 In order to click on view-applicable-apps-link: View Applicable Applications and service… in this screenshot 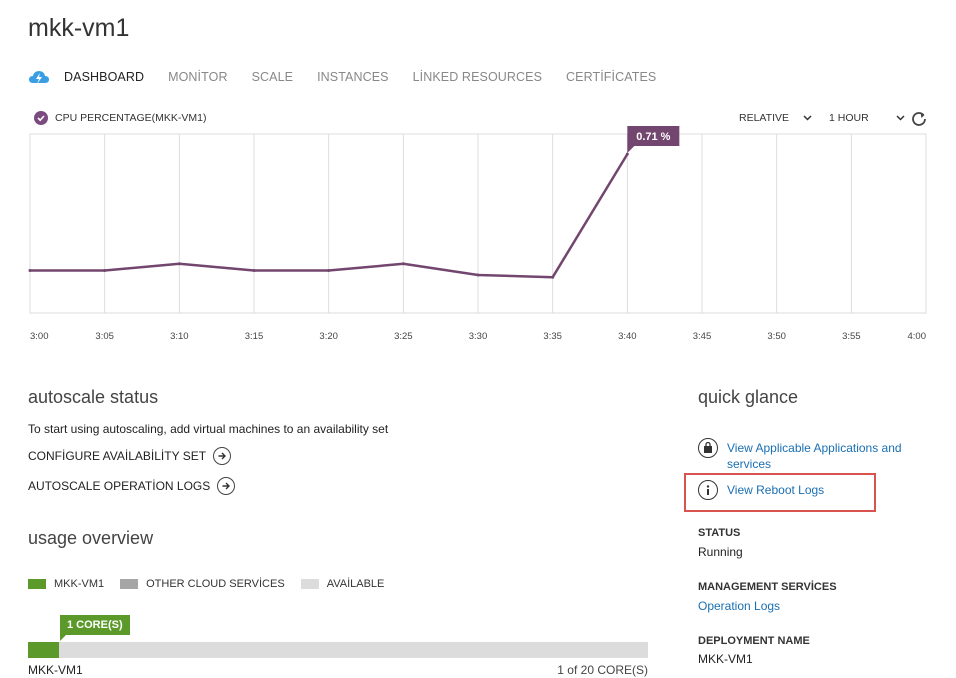, I will do `click(808, 455)`.